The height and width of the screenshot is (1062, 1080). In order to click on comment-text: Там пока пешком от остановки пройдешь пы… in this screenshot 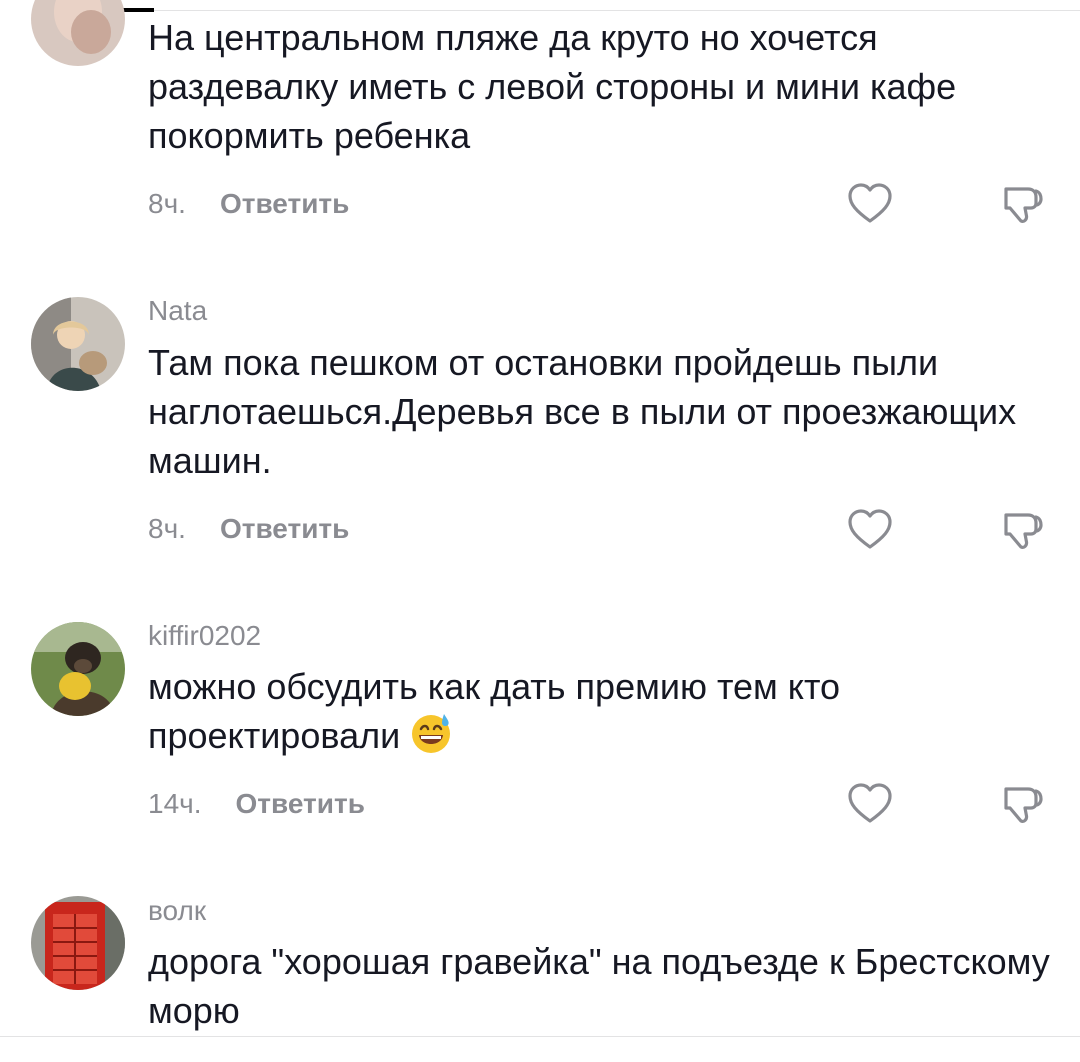, I will do `click(582, 411)`.